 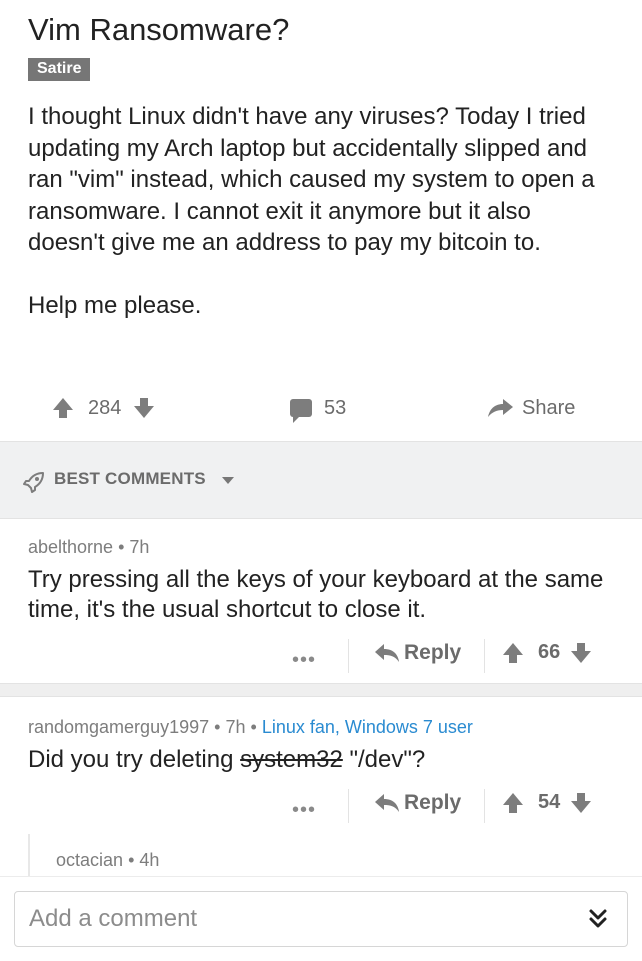 What do you see at coordinates (549, 652) in the screenshot?
I see `comment-score: 66` at bounding box center [549, 652].